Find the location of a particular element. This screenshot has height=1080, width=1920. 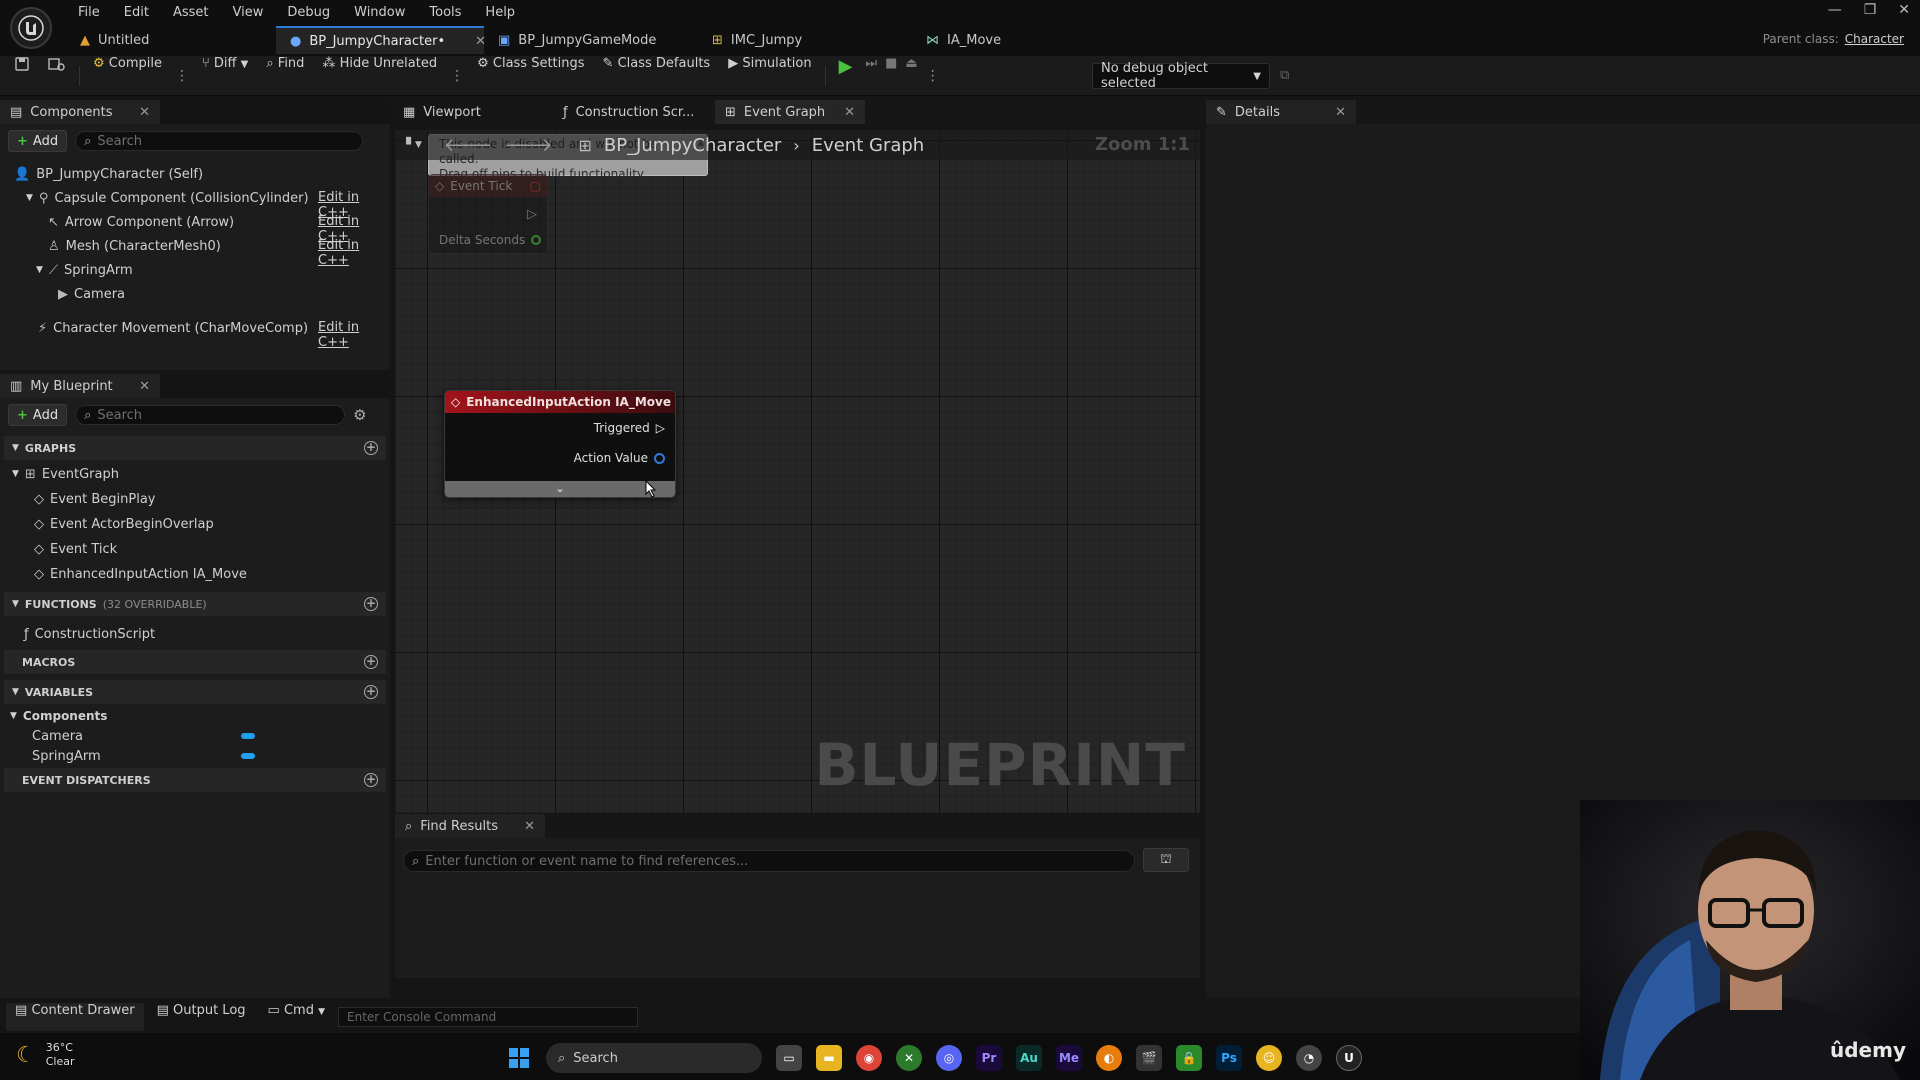

my-blueprint-search-input: ⌕ Search is located at coordinates (210, 415).